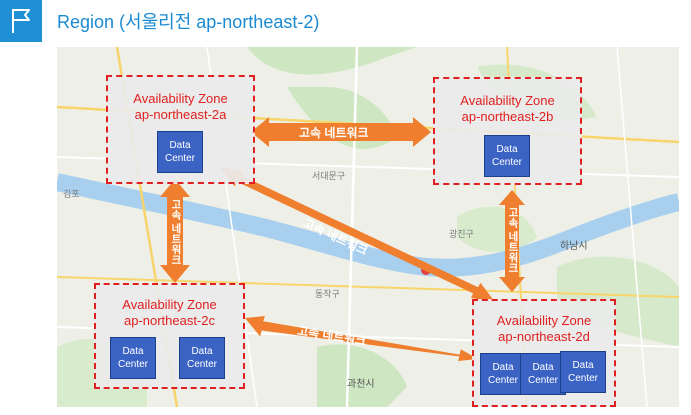 The width and height of the screenshot is (691, 415). Describe the element at coordinates (507, 116) in the screenshot. I see `zone-subtitle: ap-northeast-2b` at that location.